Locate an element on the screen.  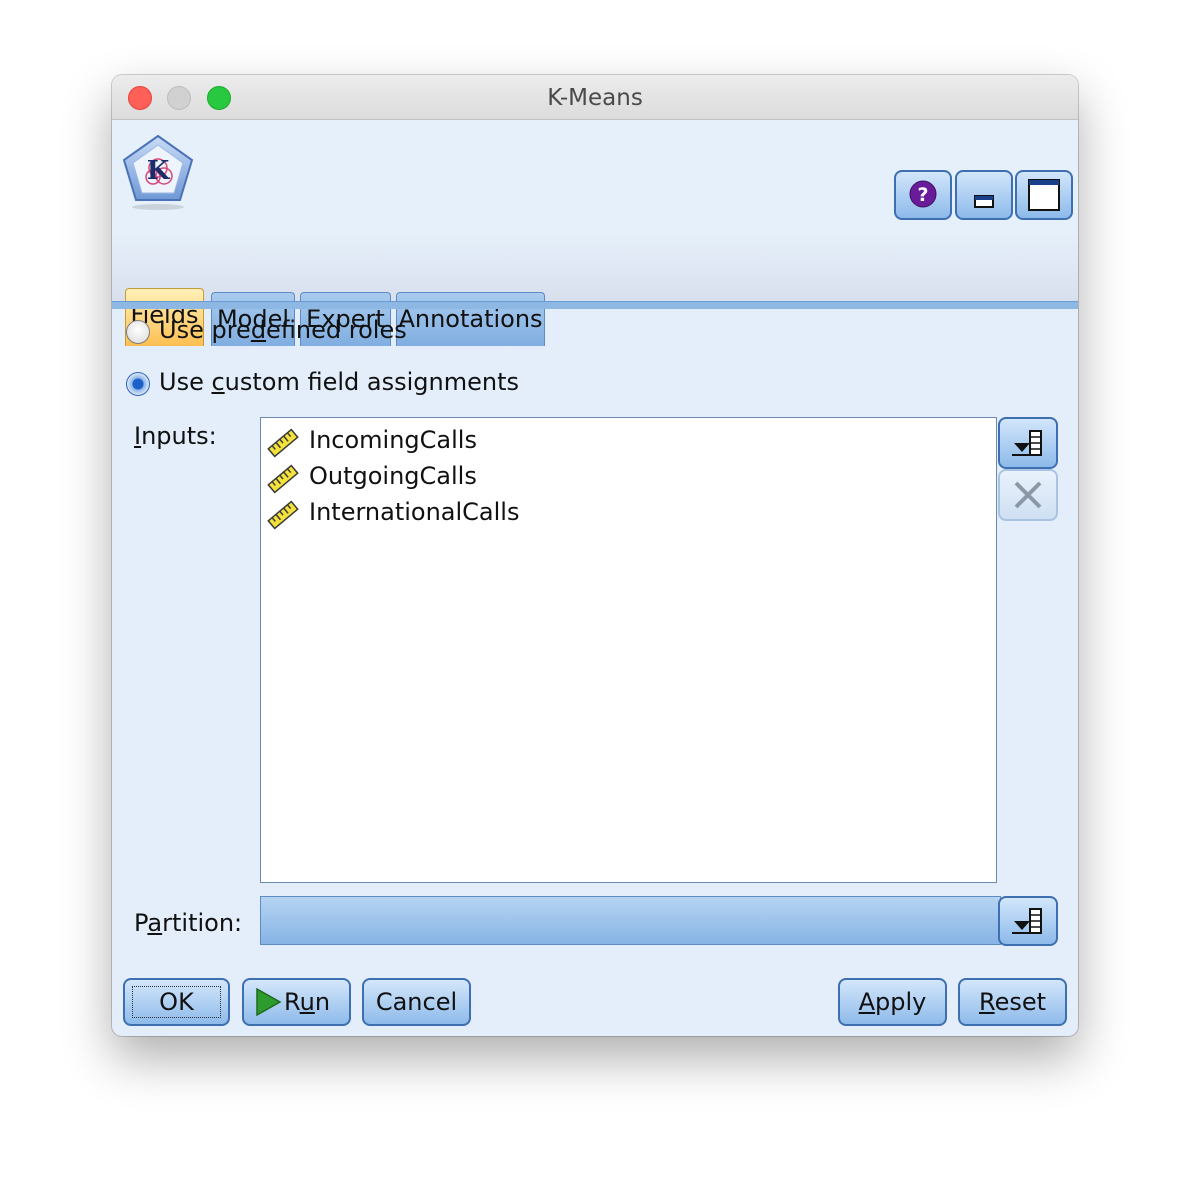
tab-underline is located at coordinates (595, 305).